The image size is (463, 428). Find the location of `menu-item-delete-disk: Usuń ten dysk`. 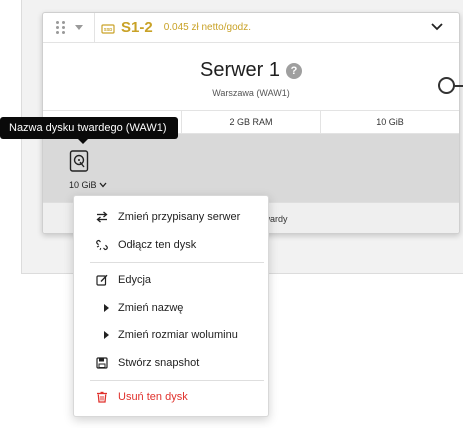

menu-item-delete-disk: Usuń ten dysk is located at coordinates (171, 397).